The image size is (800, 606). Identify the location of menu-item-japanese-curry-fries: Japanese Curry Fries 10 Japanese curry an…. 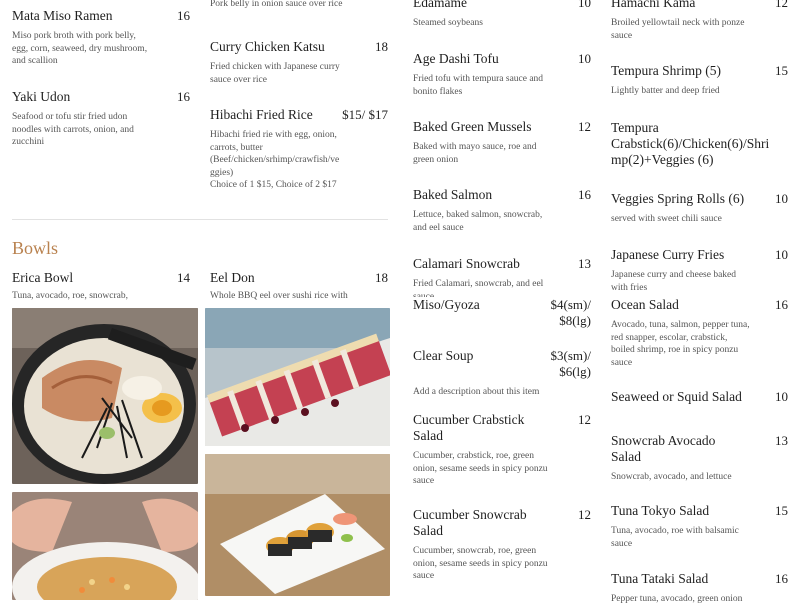
(699, 270).